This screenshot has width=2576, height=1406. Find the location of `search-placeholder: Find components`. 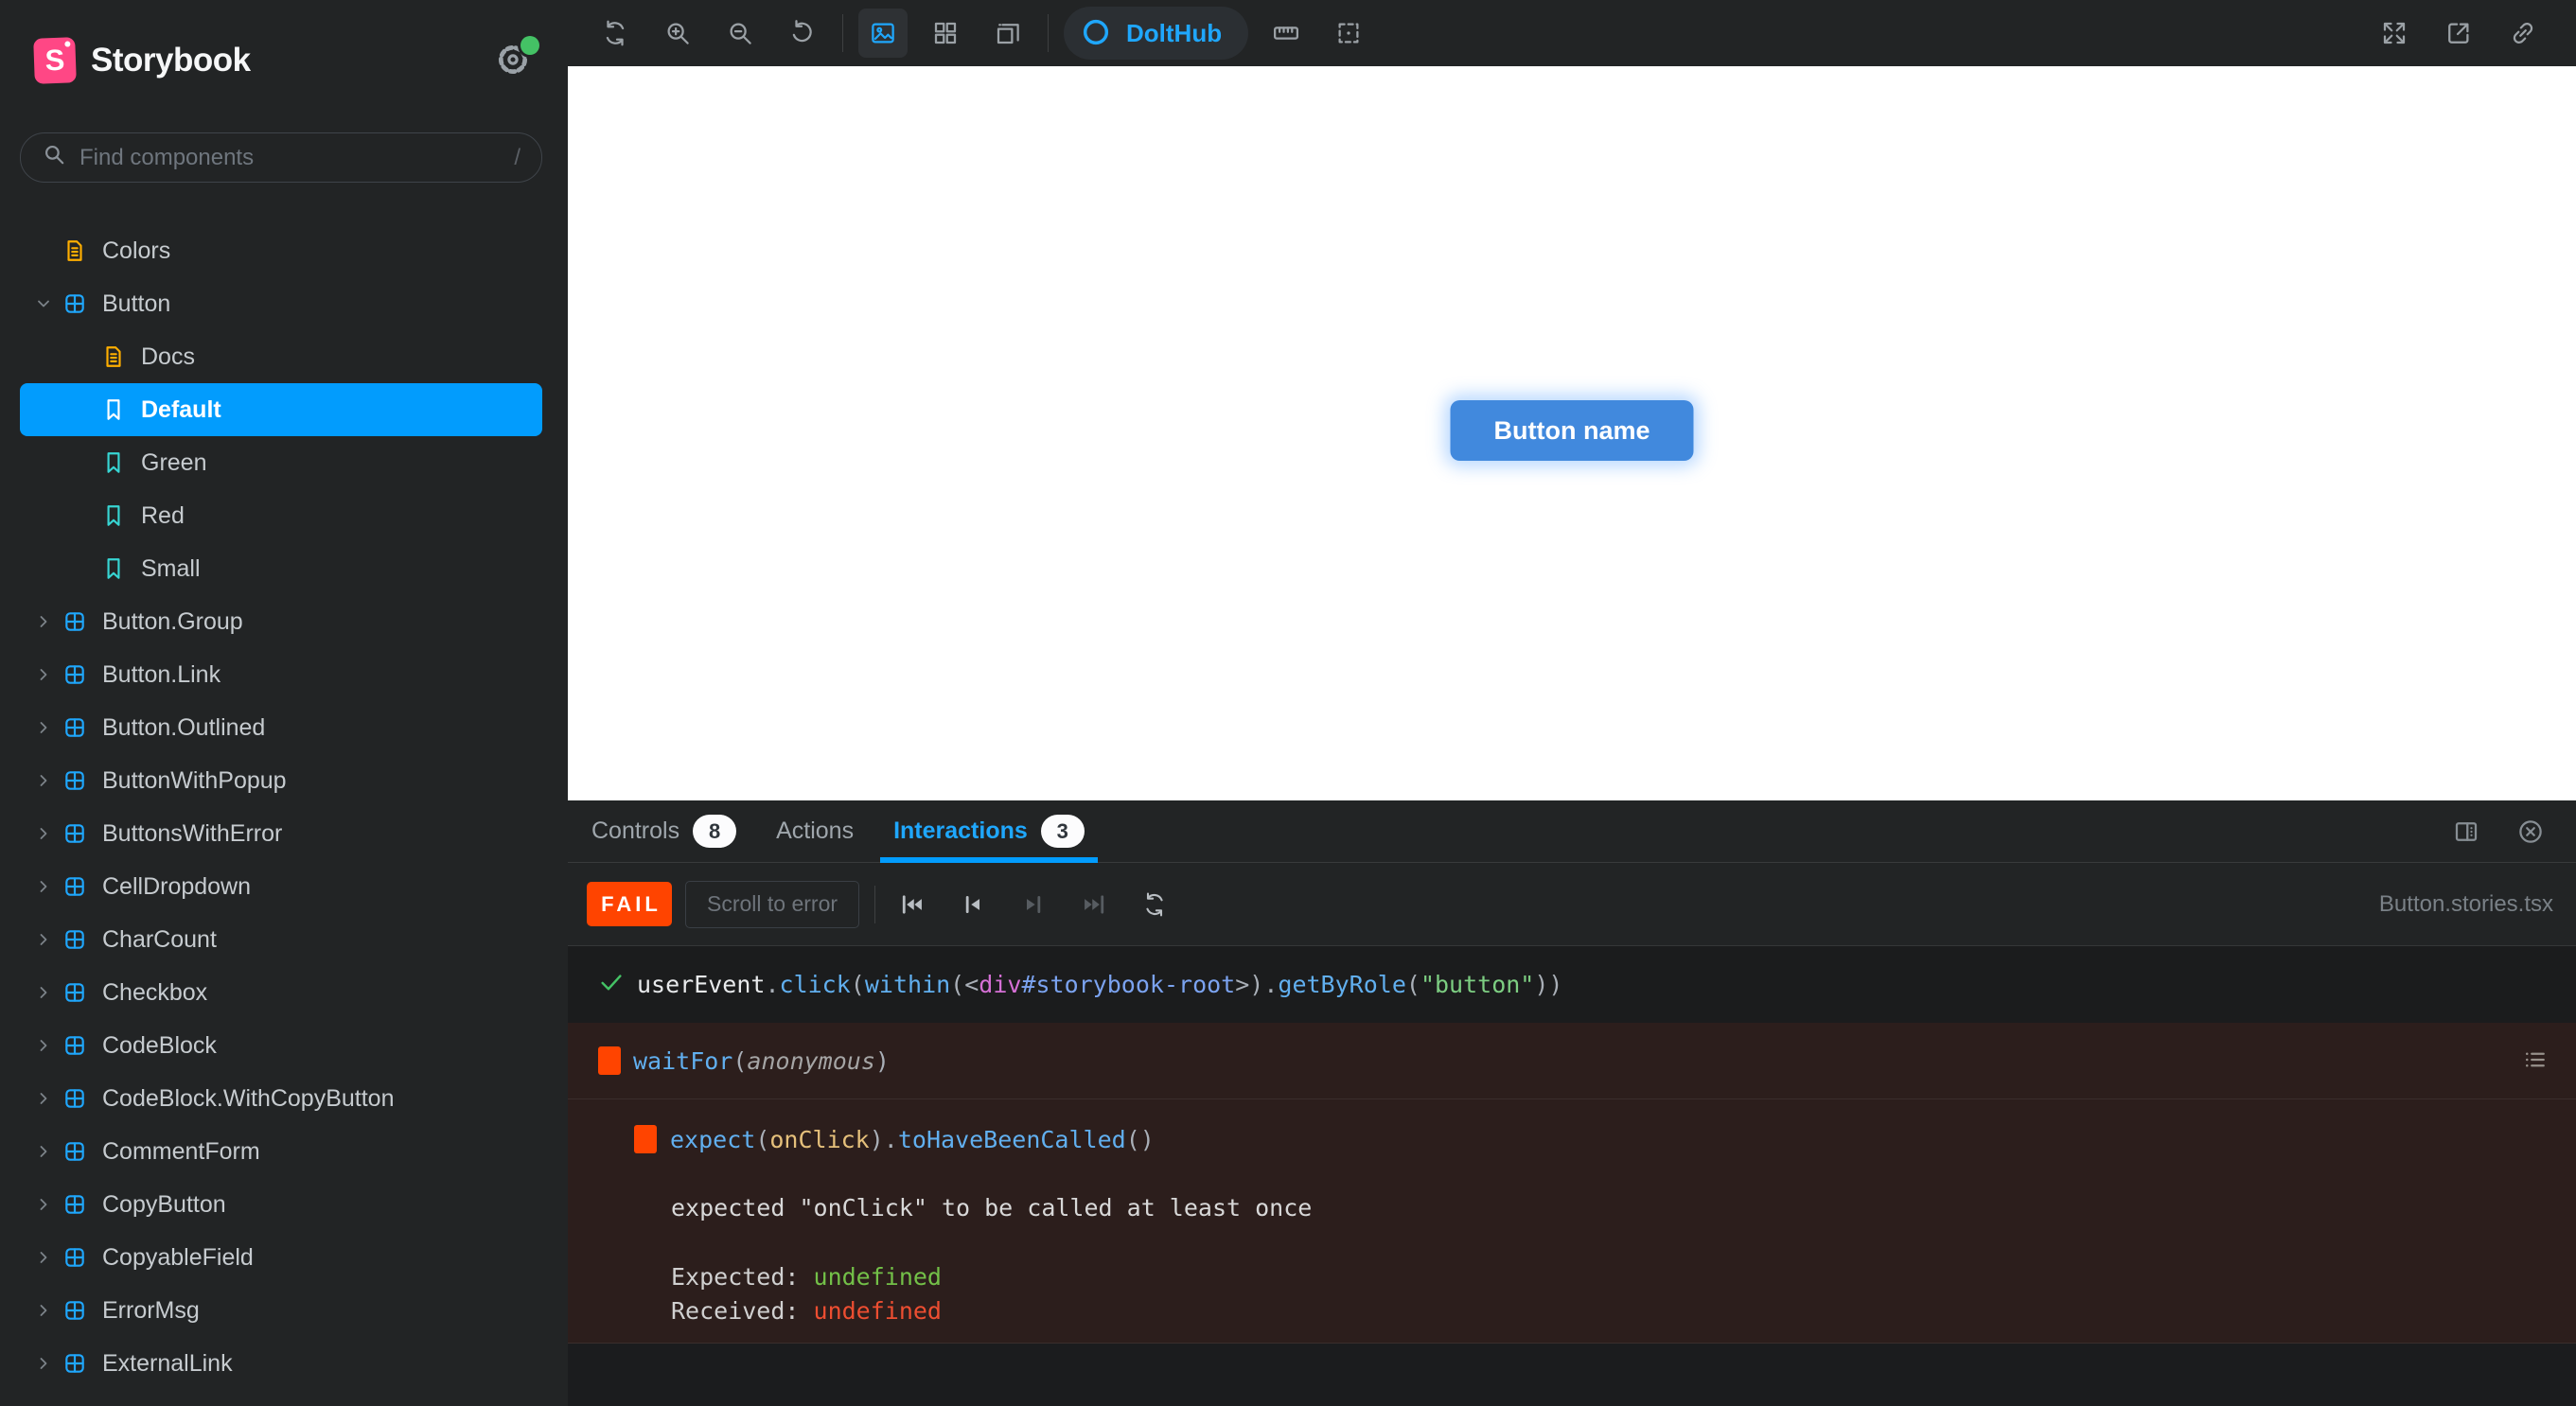

search-placeholder: Find components is located at coordinates (167, 157).